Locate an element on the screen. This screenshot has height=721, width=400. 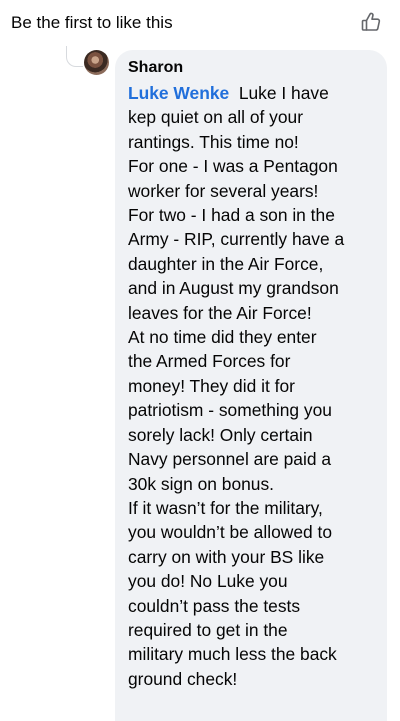
comment-line: kep quiet on all of your is located at coordinates (215, 117).